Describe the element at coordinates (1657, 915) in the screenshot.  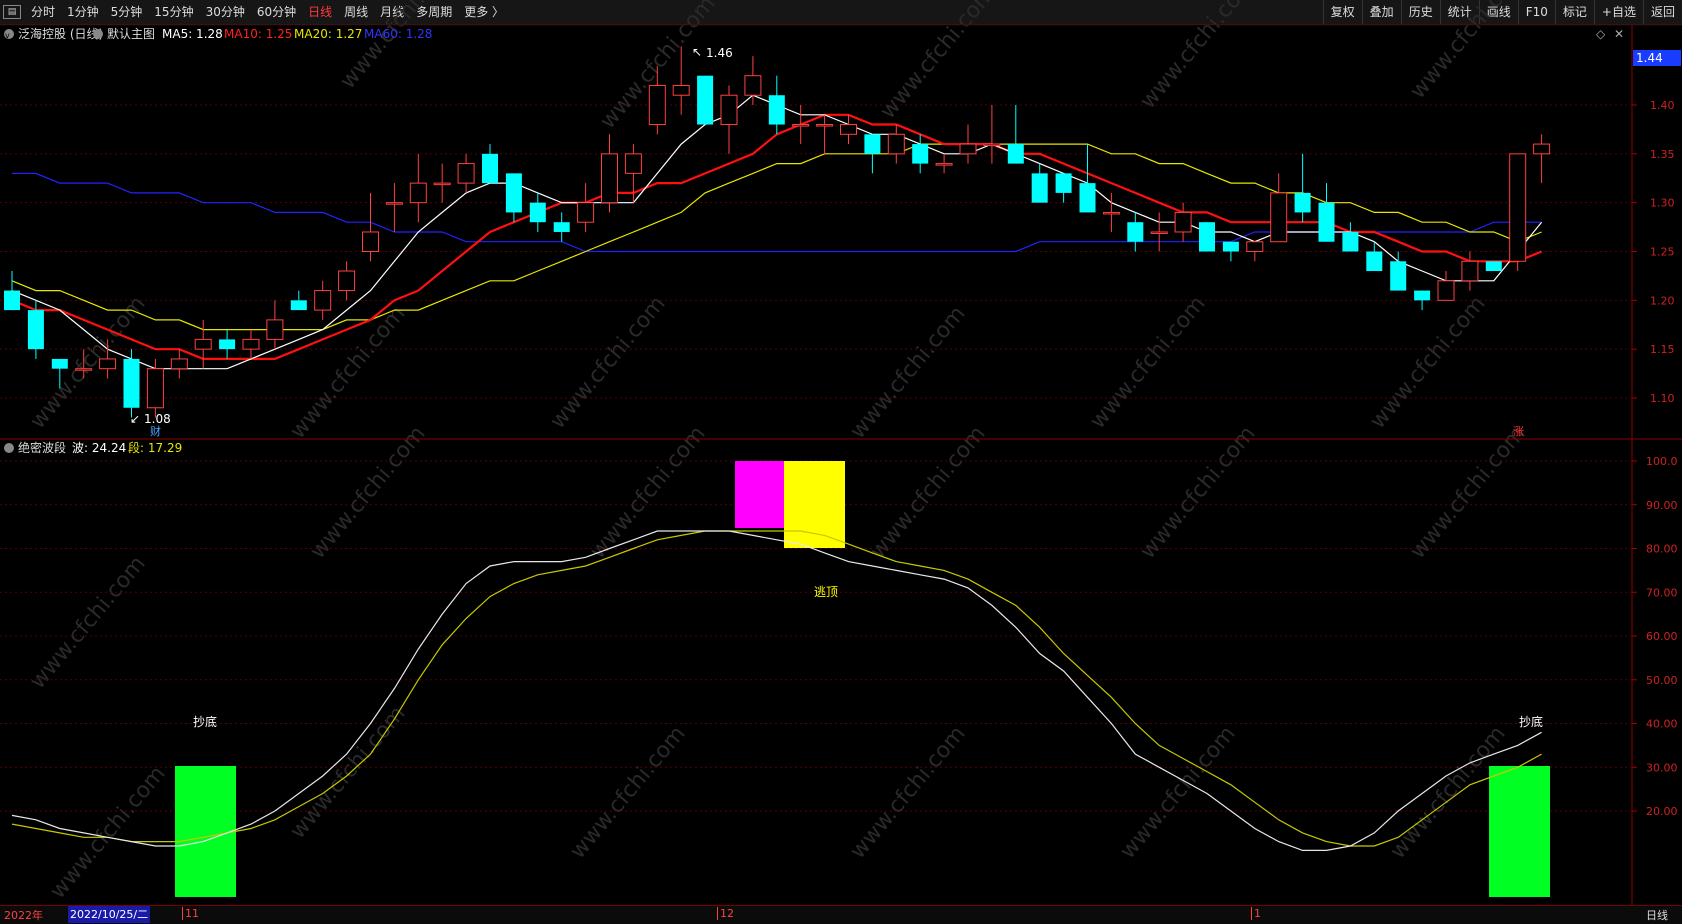
I see `period-tab: 日线` at that location.